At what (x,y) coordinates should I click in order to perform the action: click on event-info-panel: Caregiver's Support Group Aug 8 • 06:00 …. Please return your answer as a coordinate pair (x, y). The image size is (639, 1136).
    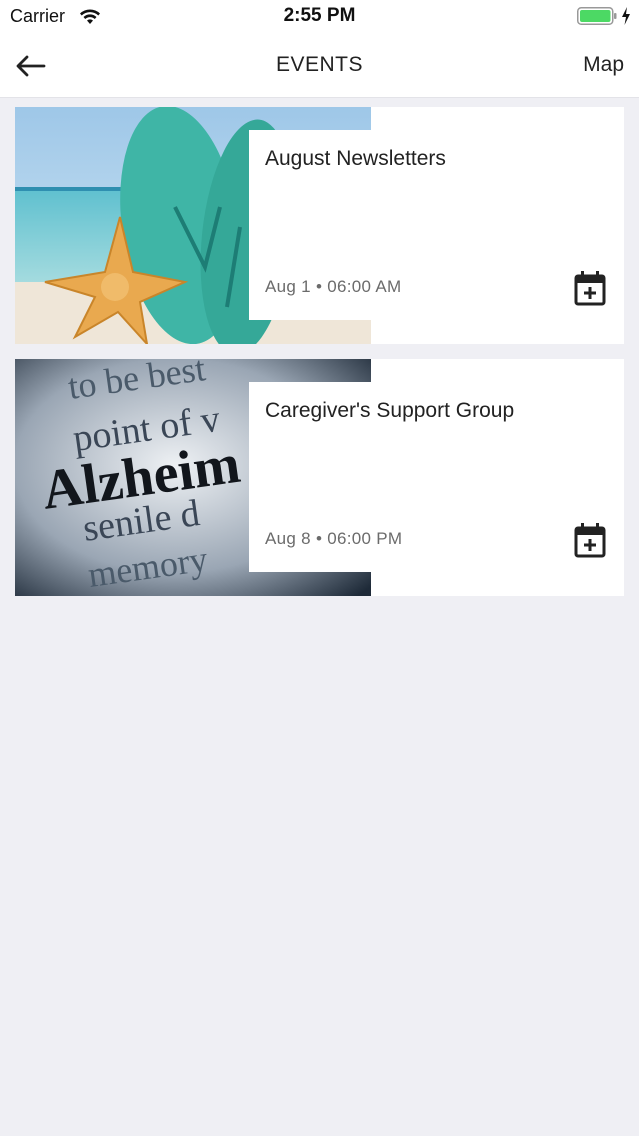
    Looking at the image, I should click on (436, 477).